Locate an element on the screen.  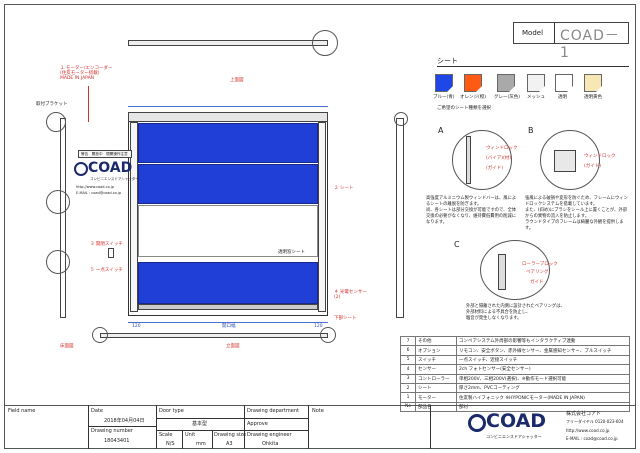
door-type-label: Door type is located at coordinates (171, 411).